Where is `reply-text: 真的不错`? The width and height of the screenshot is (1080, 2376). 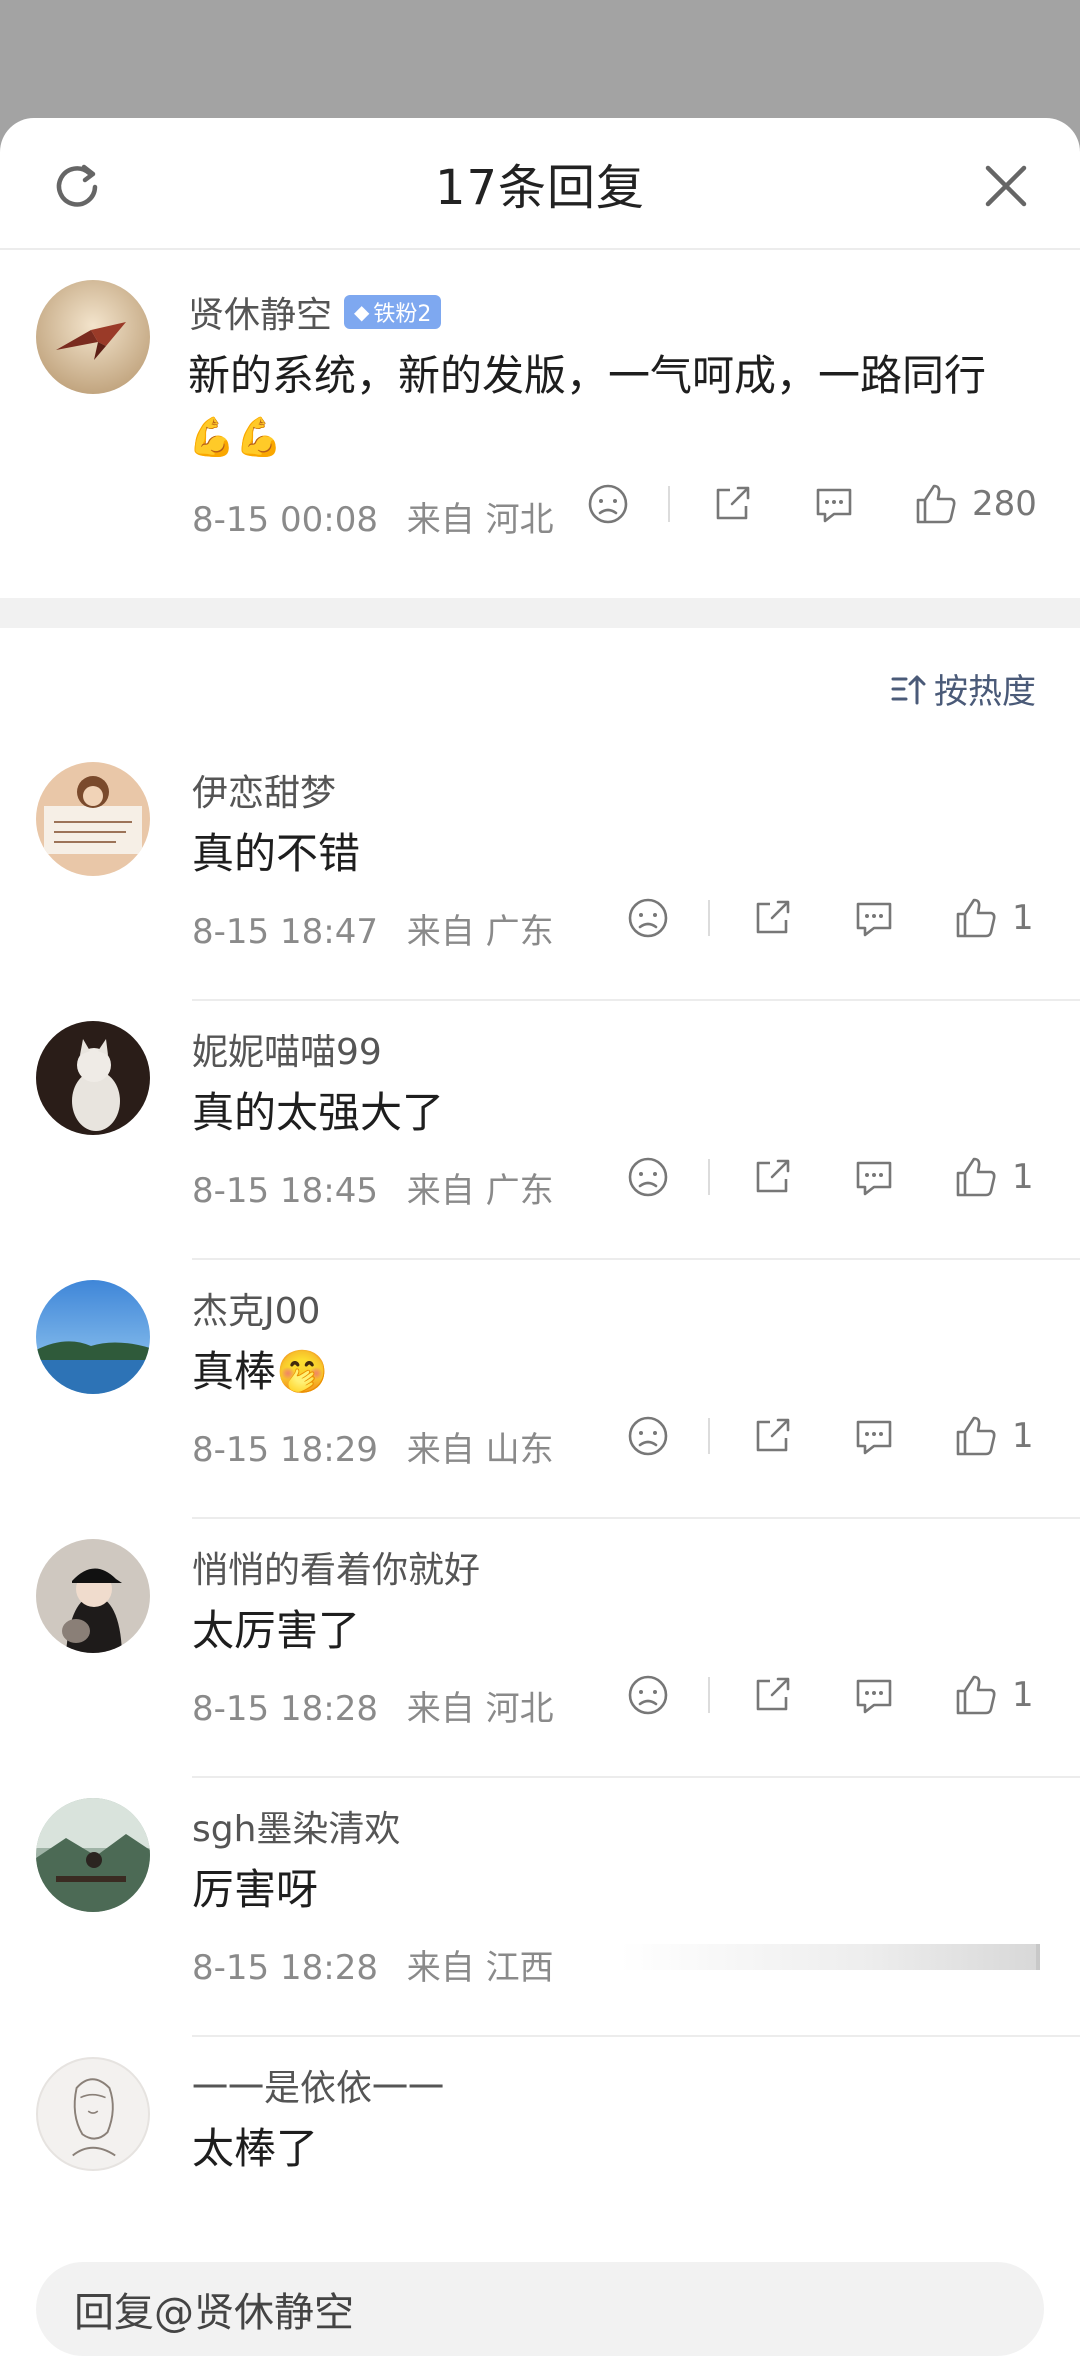
reply-text: 真的不错 is located at coordinates (276, 853).